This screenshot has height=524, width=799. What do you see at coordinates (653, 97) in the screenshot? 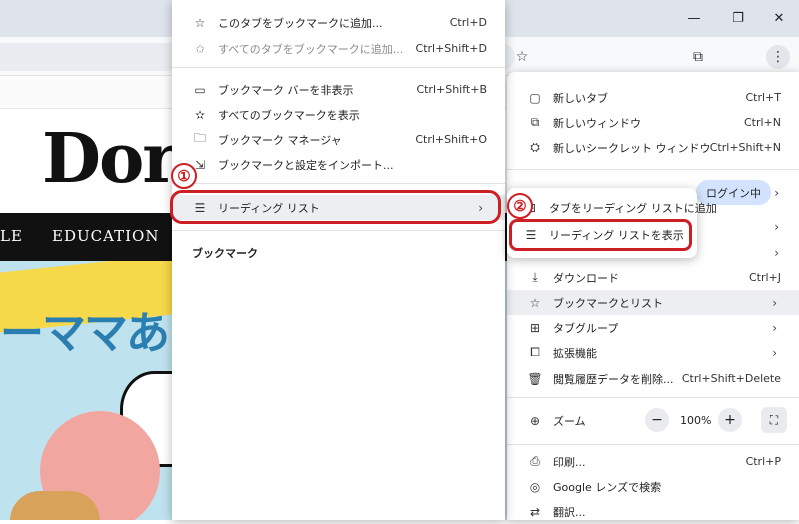
I see `main-menu-item: ▢ 新しいタブ Ctrl+T` at bounding box center [653, 97].